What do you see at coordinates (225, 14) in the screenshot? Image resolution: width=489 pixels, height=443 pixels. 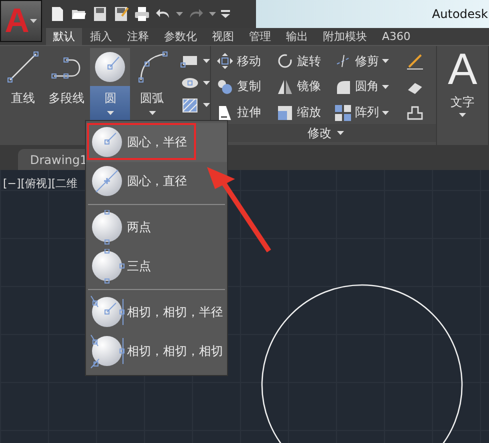 I see `customize-icon` at bounding box center [225, 14].